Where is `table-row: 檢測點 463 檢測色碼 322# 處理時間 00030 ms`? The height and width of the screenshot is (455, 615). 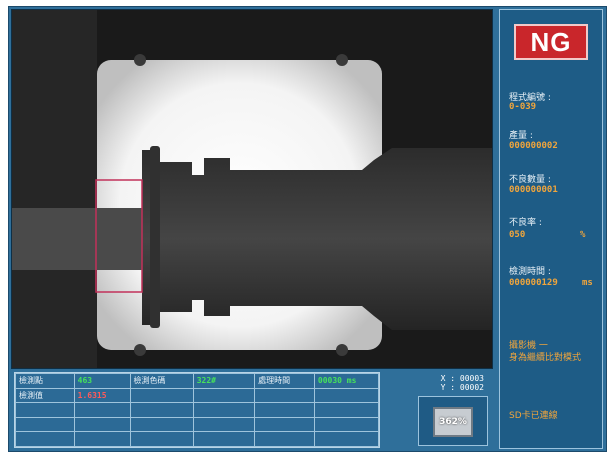
table-row: 檢測點 463 檢測色碼 322# 處理時間 00030 ms is located at coordinates (197, 381).